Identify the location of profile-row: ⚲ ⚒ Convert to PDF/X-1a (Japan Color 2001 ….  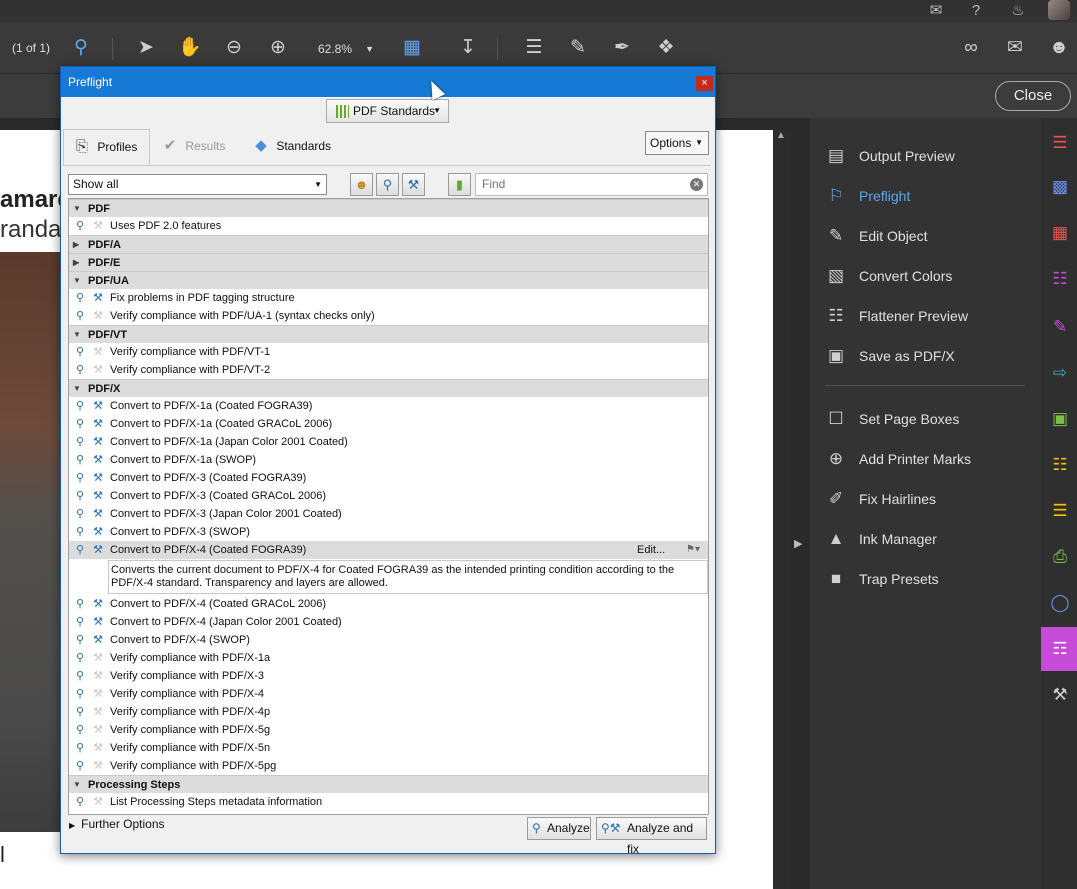
(388, 442).